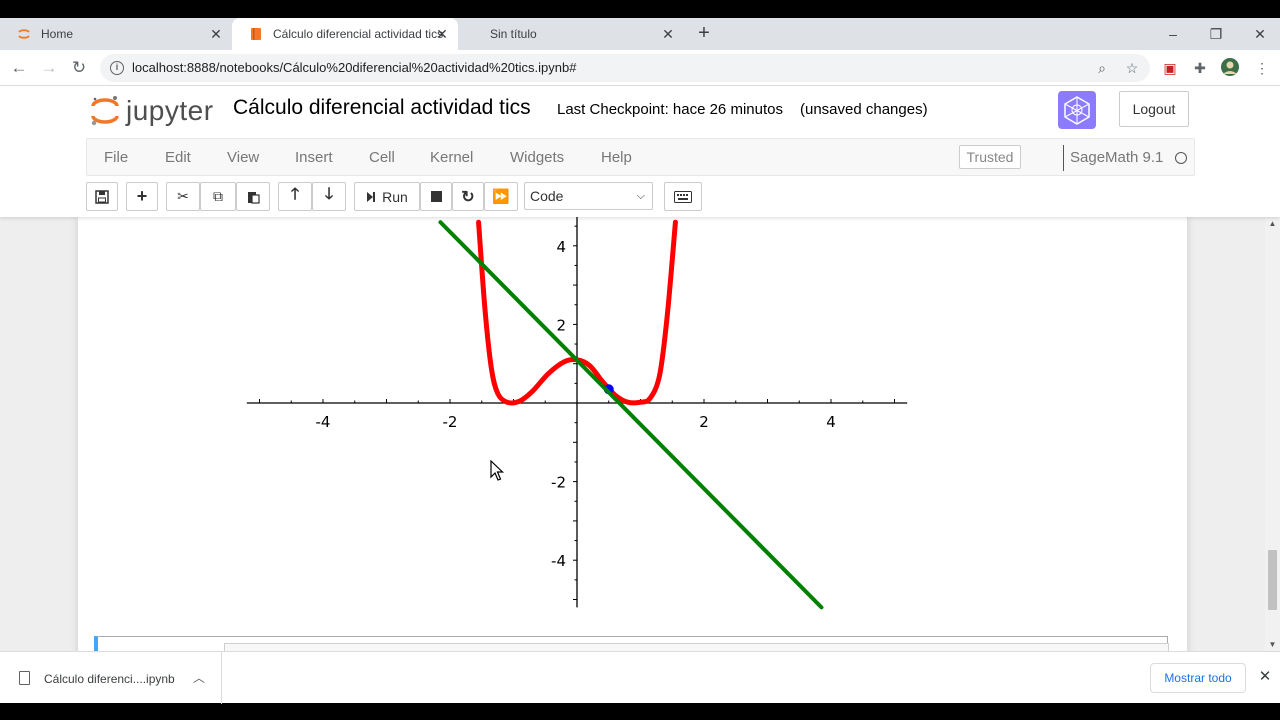 The image size is (1280, 720). I want to click on file-icon, so click(24, 678).